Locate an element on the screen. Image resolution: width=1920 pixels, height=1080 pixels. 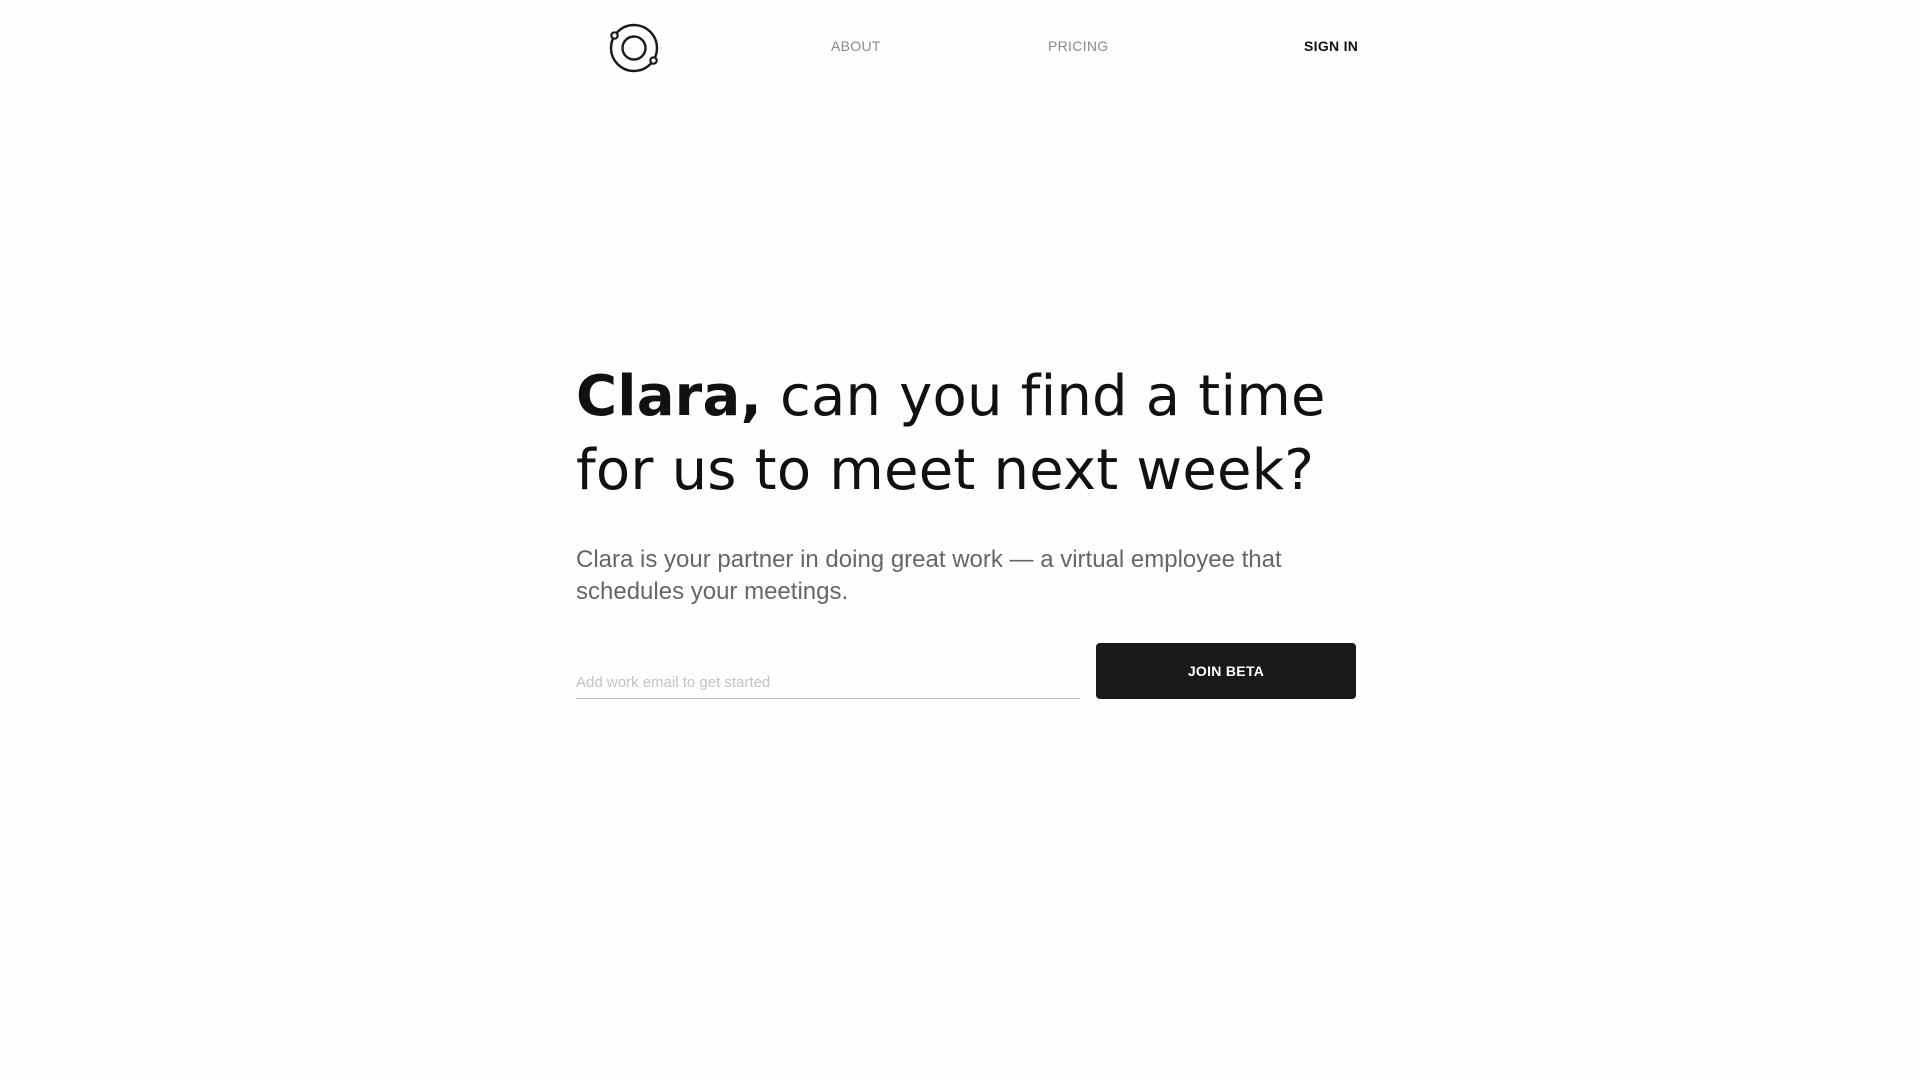
work-email-input is located at coordinates (828, 682).